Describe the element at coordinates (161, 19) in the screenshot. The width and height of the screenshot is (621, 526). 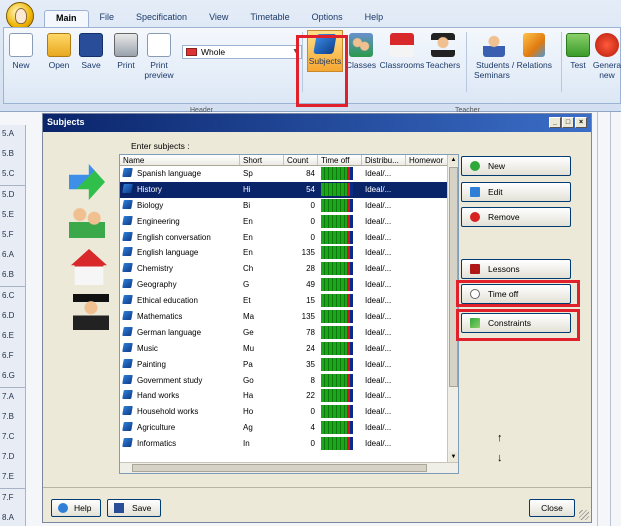
I see `tab-specification: Specification` at that location.